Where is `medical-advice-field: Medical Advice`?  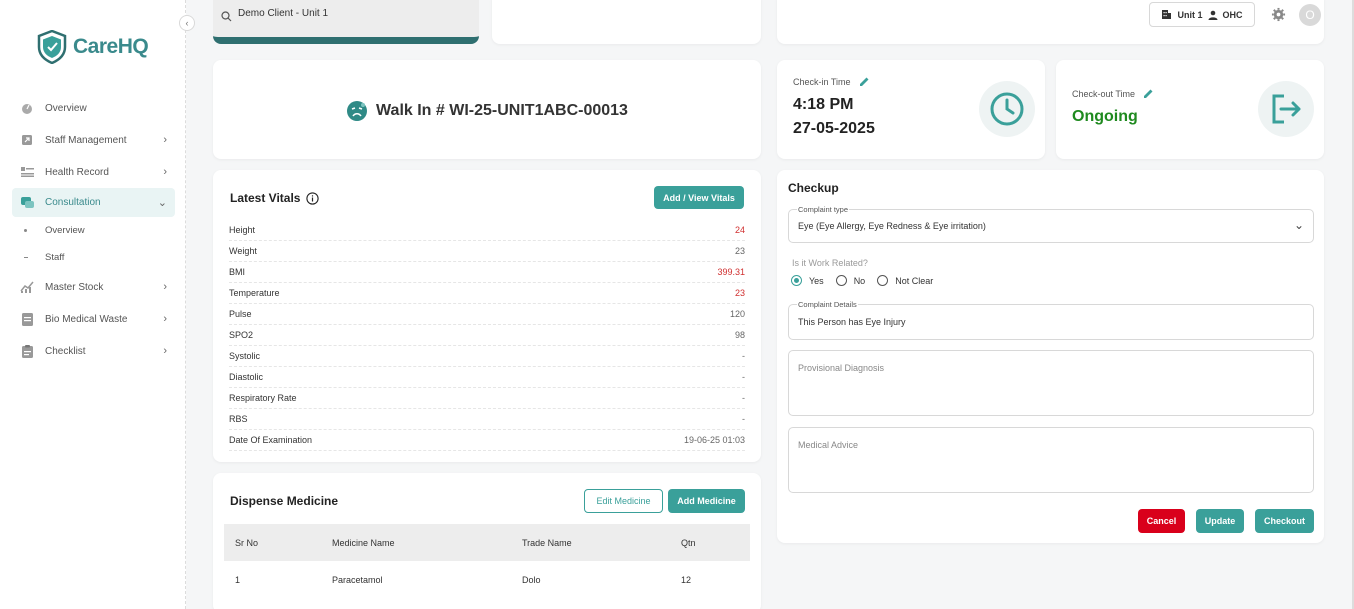
medical-advice-field: Medical Advice is located at coordinates (1051, 460).